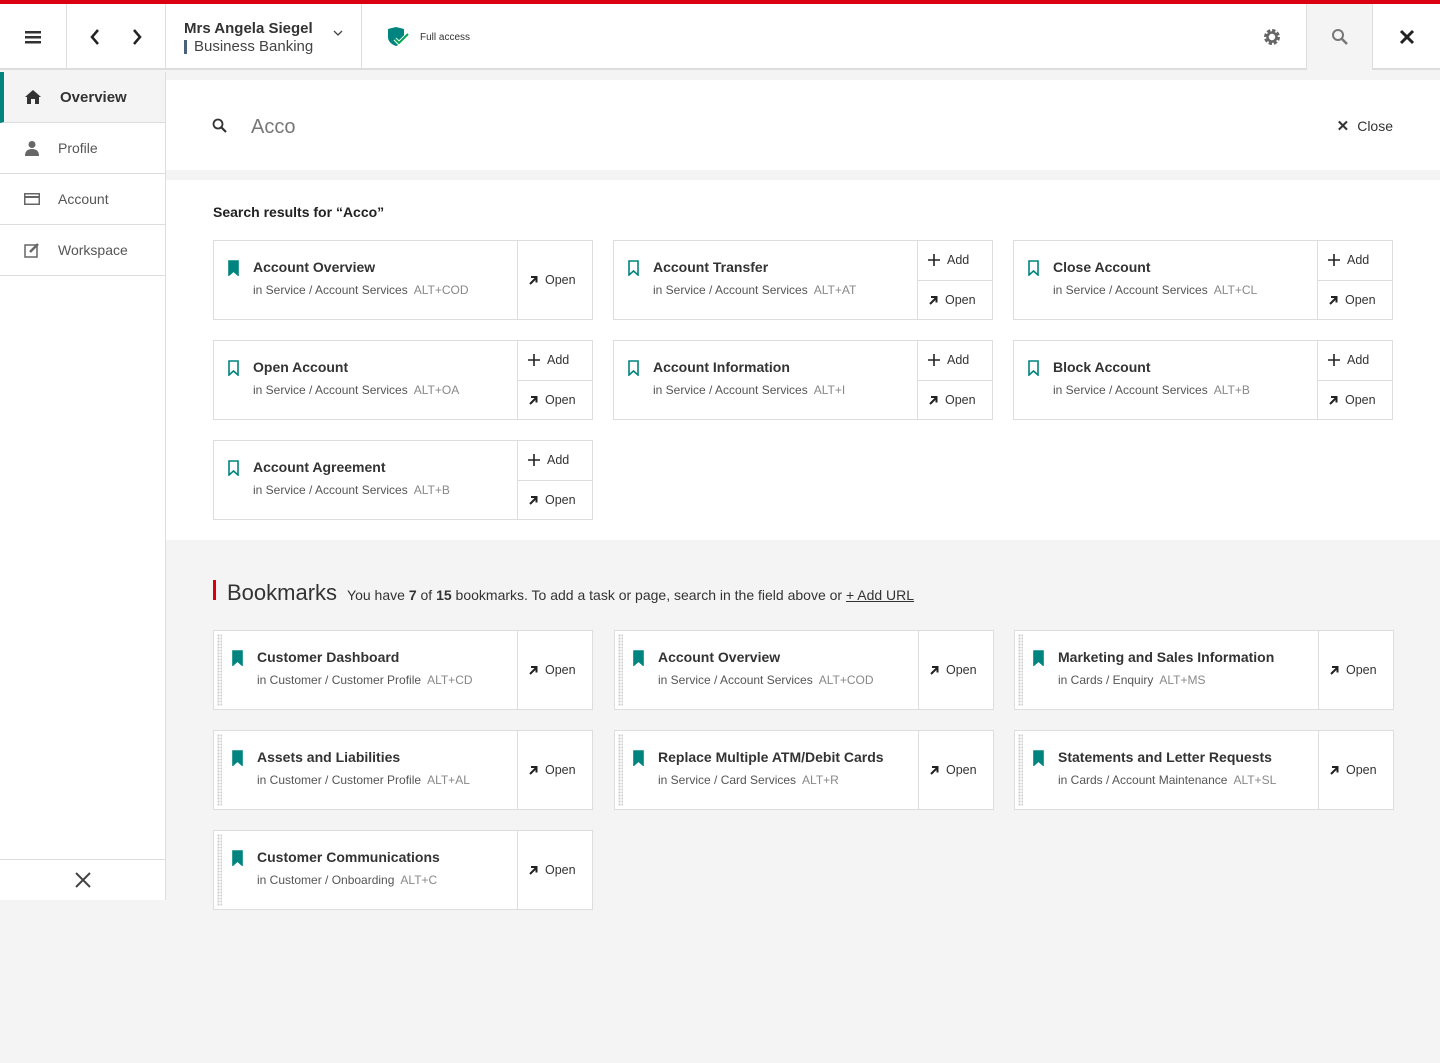 This screenshot has height=1063, width=1440. I want to click on result-title: Account Information, so click(721, 367).